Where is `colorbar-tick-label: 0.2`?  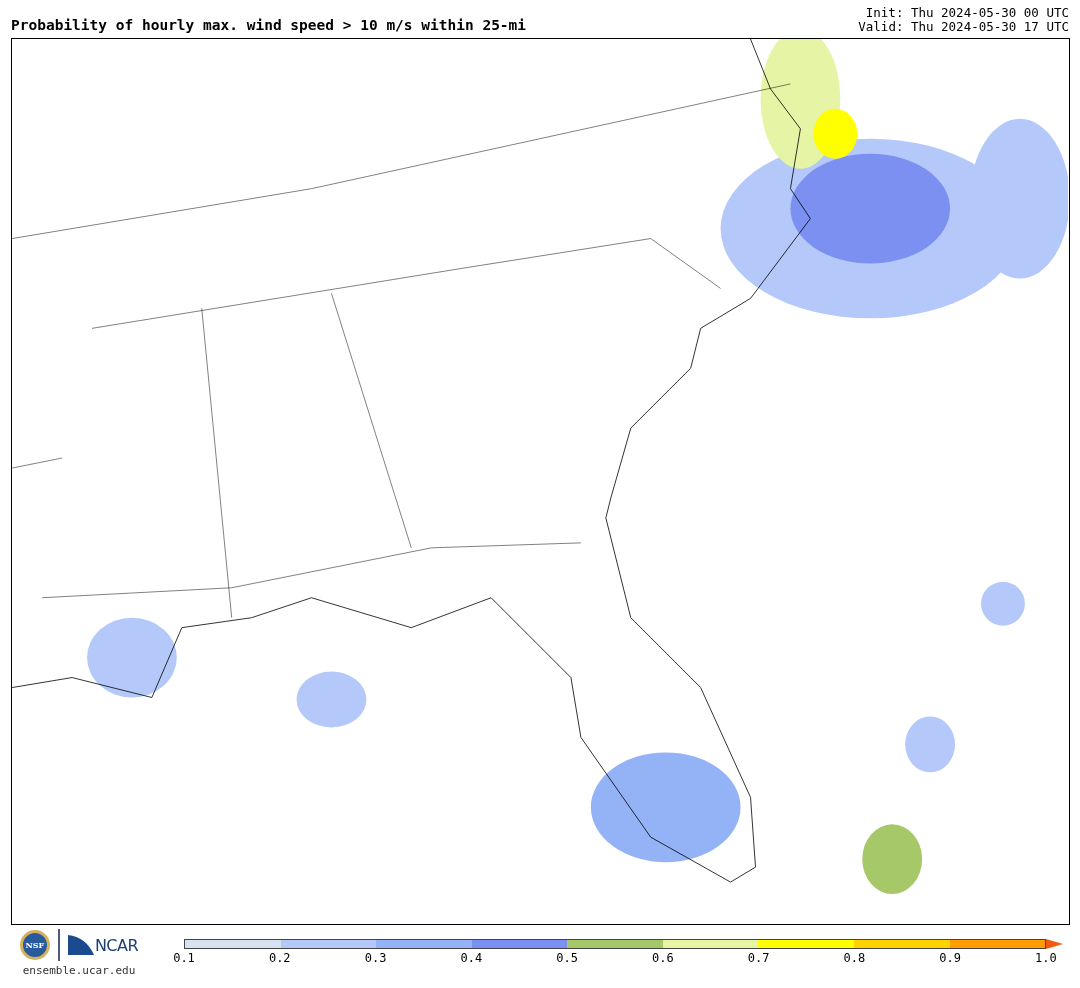
colorbar-tick-label: 0.2 is located at coordinates (279, 958).